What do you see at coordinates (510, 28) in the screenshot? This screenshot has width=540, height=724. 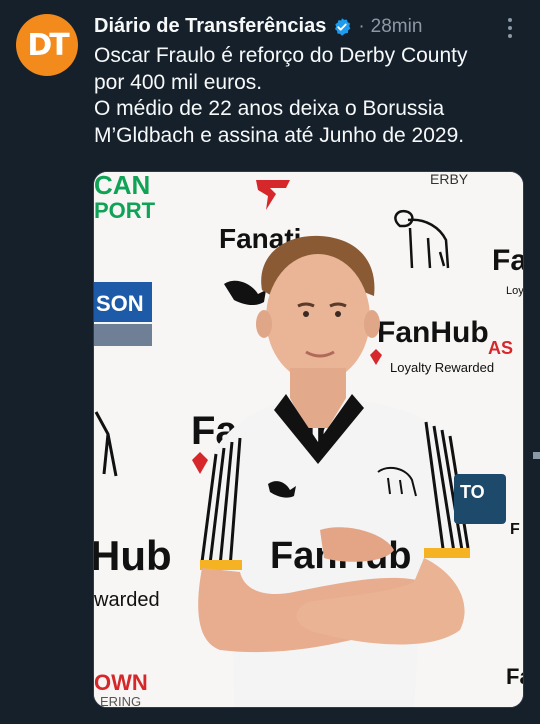 I see `more-options-icon` at bounding box center [510, 28].